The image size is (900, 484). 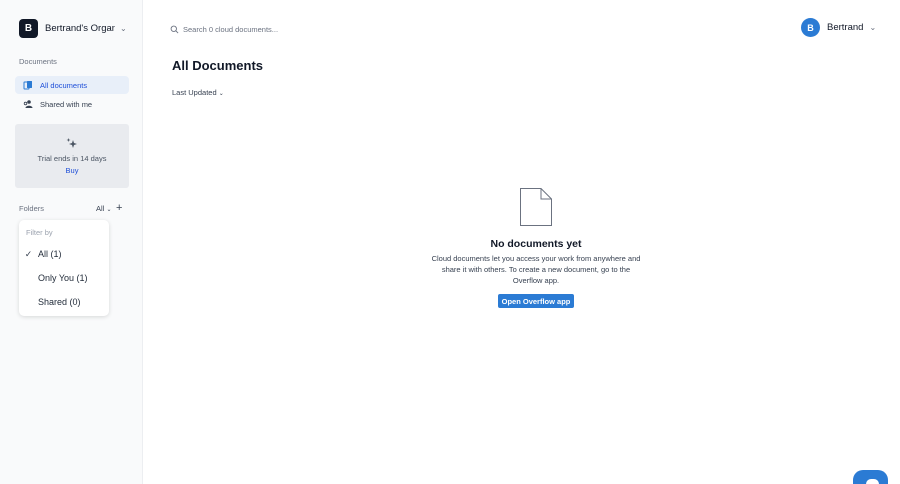 What do you see at coordinates (870, 477) in the screenshot?
I see `chat-launcher-button` at bounding box center [870, 477].